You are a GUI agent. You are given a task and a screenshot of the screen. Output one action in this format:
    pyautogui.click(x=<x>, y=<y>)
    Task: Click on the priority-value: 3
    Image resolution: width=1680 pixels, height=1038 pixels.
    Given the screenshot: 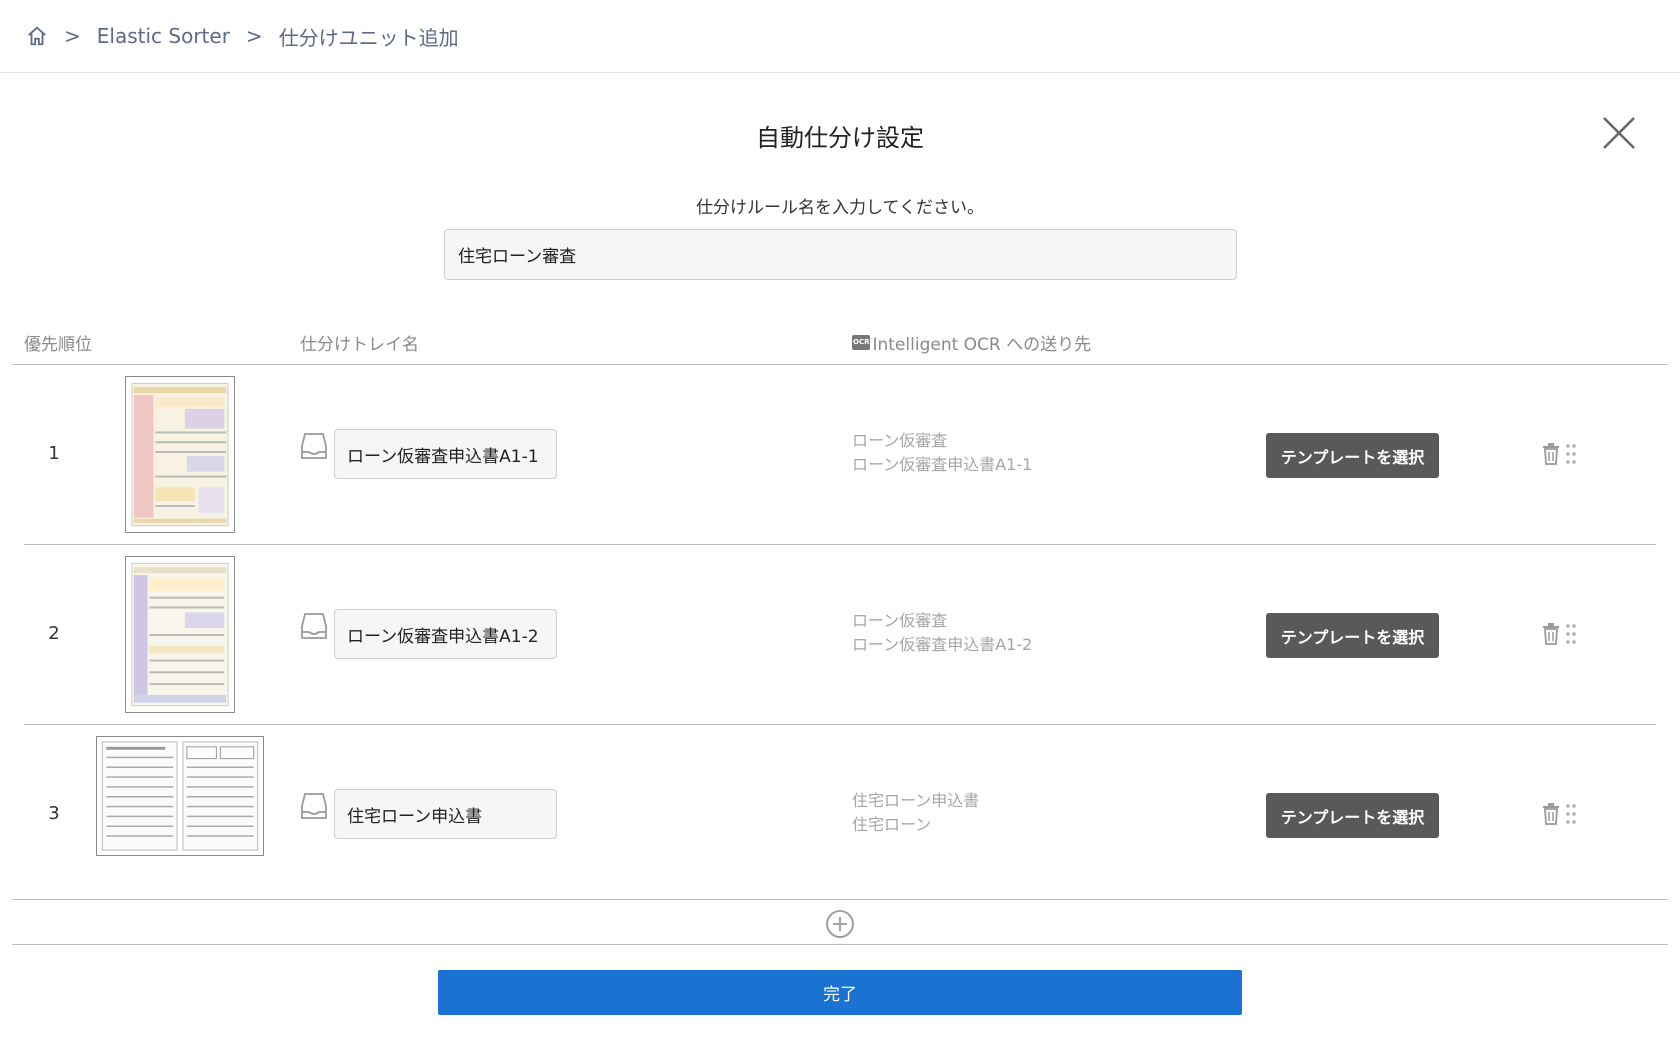 What is the action you would take?
    pyautogui.click(x=54, y=813)
    